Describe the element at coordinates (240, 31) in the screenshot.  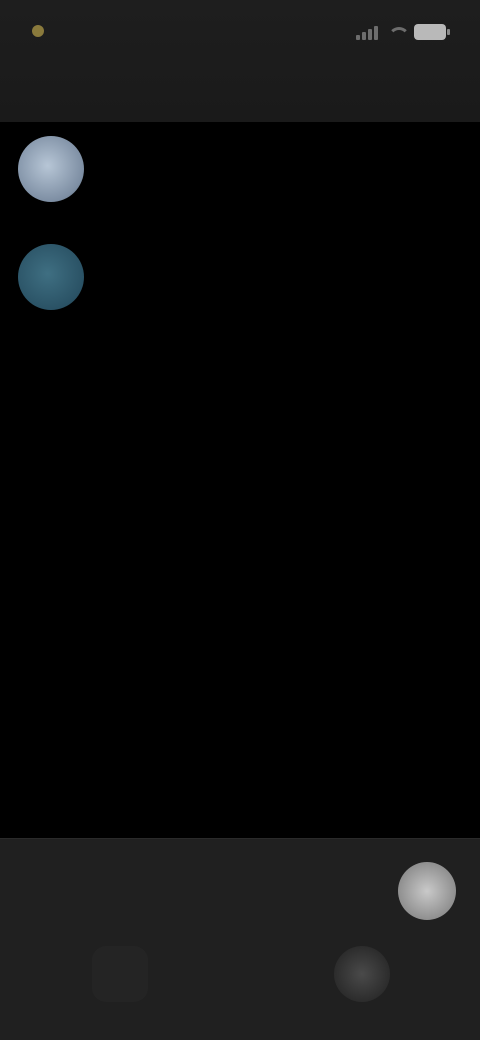
I see `status-bar` at that location.